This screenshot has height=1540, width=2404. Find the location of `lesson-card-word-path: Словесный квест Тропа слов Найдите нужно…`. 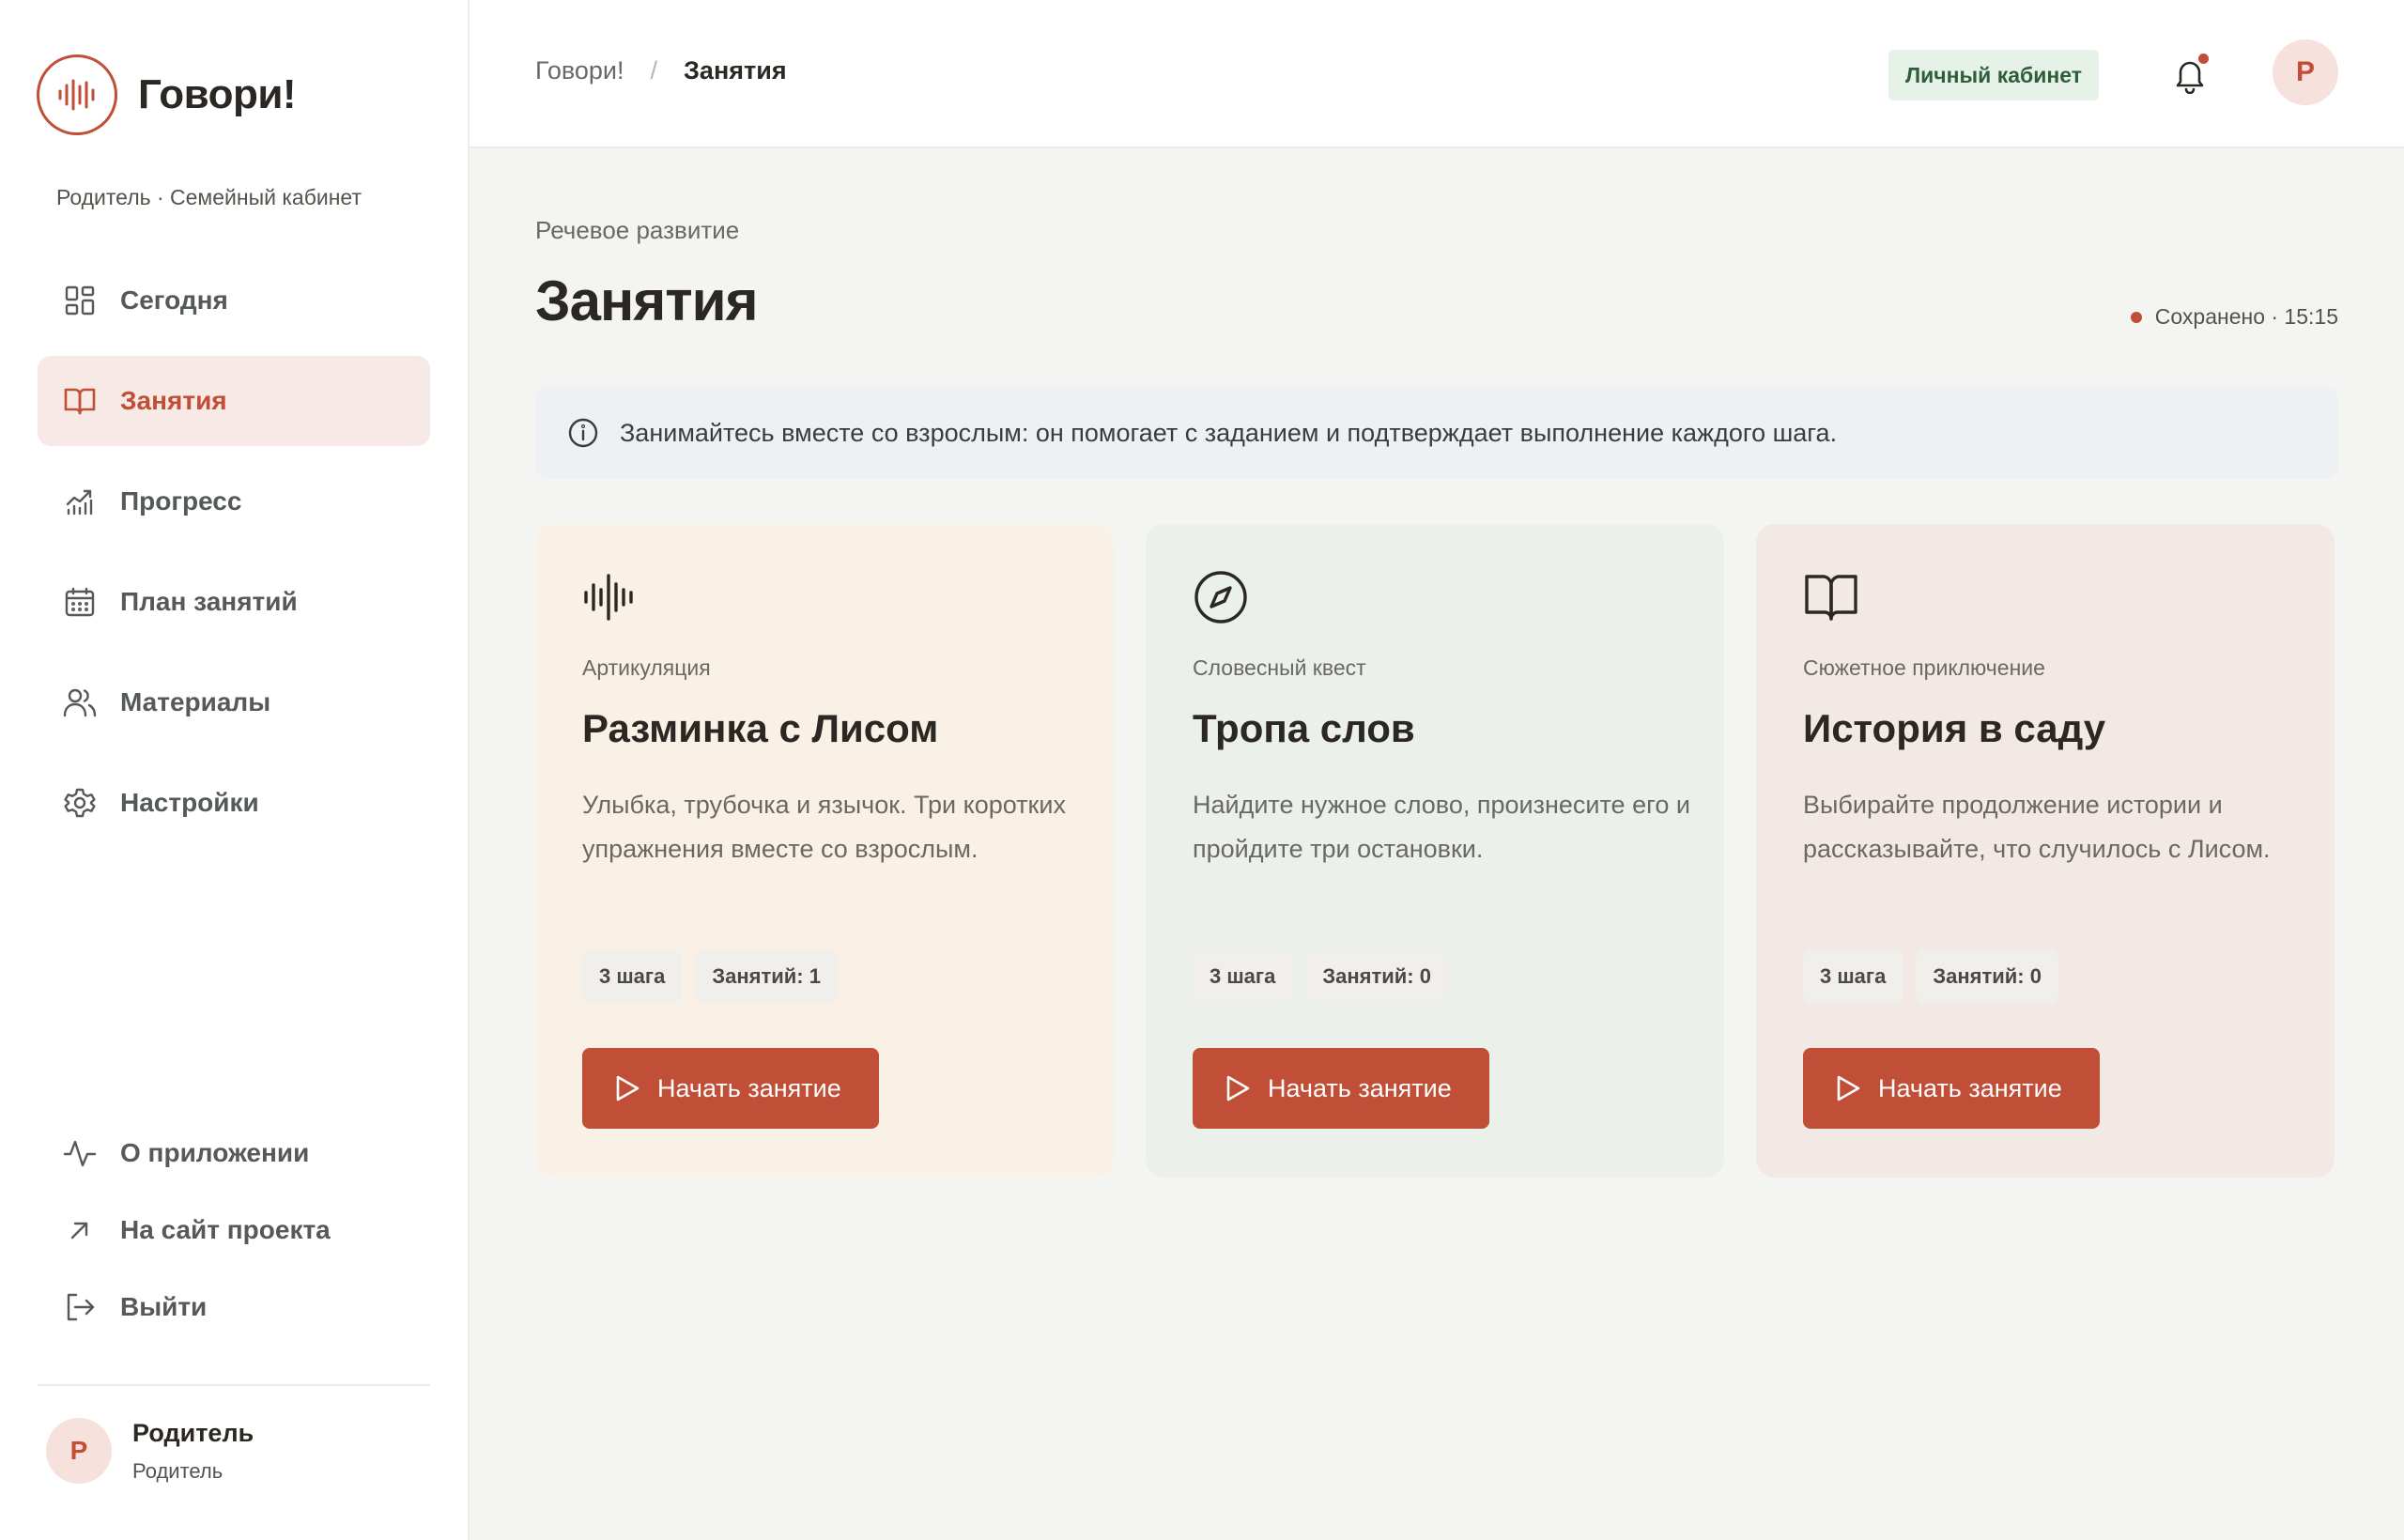

lesson-card-word-path: Словесный квест Тропа слов Найдите нужно… is located at coordinates (1435, 851).